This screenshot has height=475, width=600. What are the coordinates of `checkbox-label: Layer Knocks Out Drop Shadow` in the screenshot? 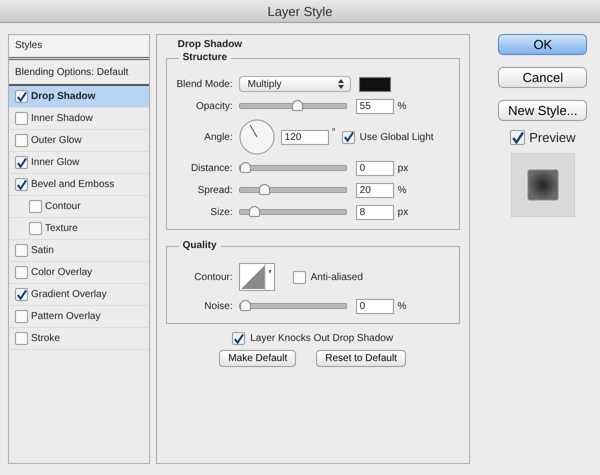 It's located at (322, 338).